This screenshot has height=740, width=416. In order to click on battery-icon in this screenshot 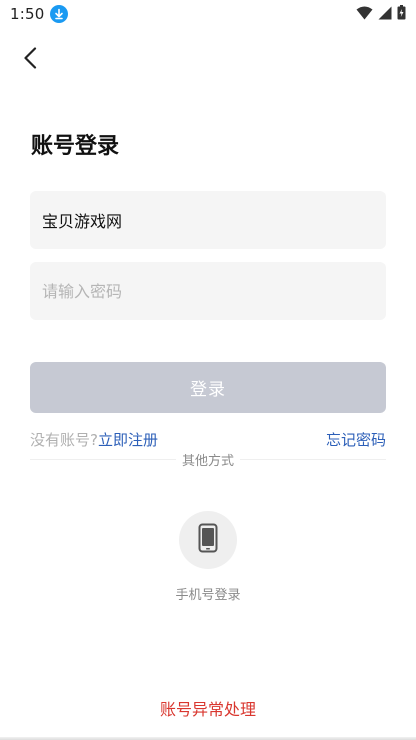, I will do `click(401, 14)`.